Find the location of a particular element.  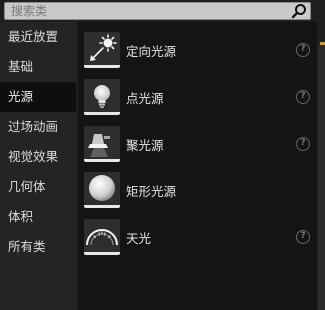

sky-light-icon is located at coordinates (102, 237).